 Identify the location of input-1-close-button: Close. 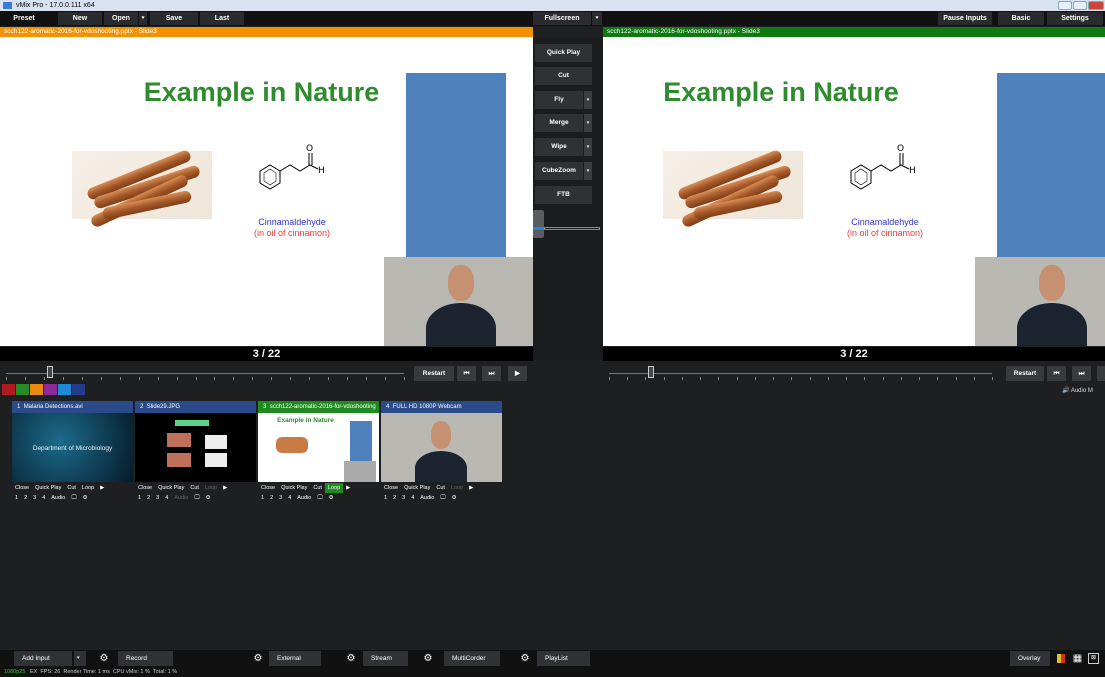
(22, 488).